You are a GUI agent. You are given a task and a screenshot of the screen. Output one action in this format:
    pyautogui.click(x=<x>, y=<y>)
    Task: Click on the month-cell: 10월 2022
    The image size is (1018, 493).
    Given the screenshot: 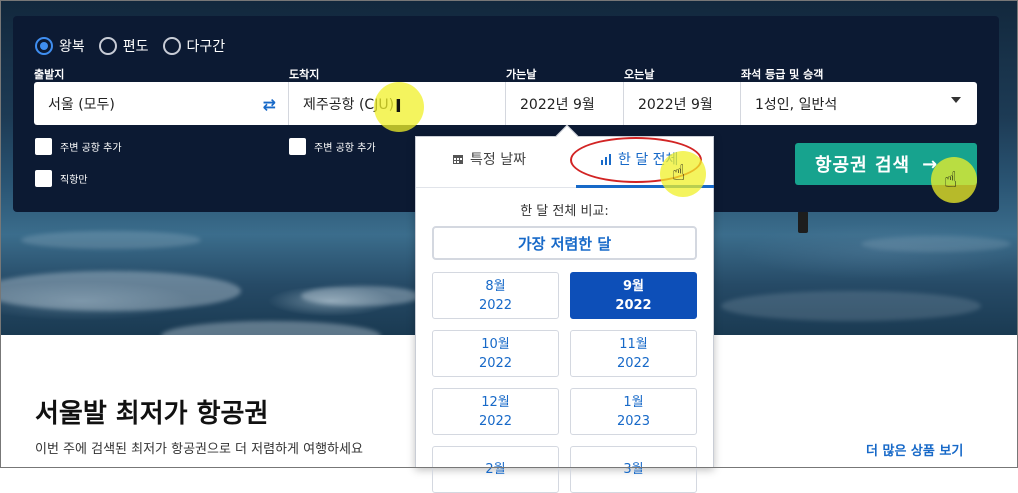 What is the action you would take?
    pyautogui.click(x=495, y=353)
    